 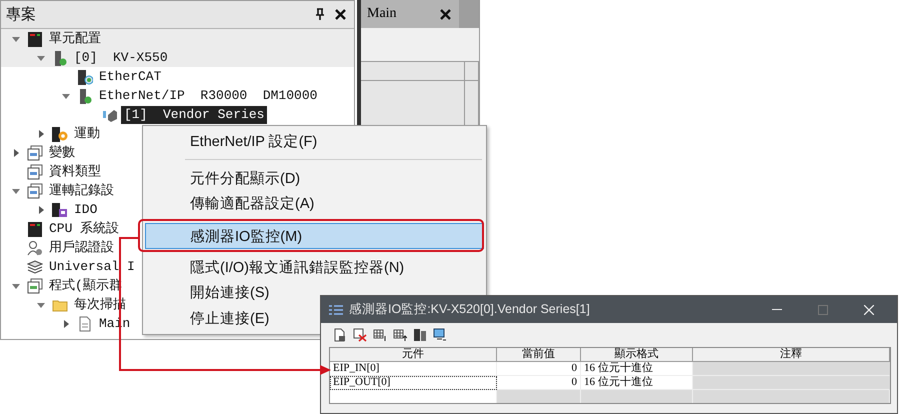 I want to click on menu-item: 感測器IO監控(M), so click(x=314, y=236).